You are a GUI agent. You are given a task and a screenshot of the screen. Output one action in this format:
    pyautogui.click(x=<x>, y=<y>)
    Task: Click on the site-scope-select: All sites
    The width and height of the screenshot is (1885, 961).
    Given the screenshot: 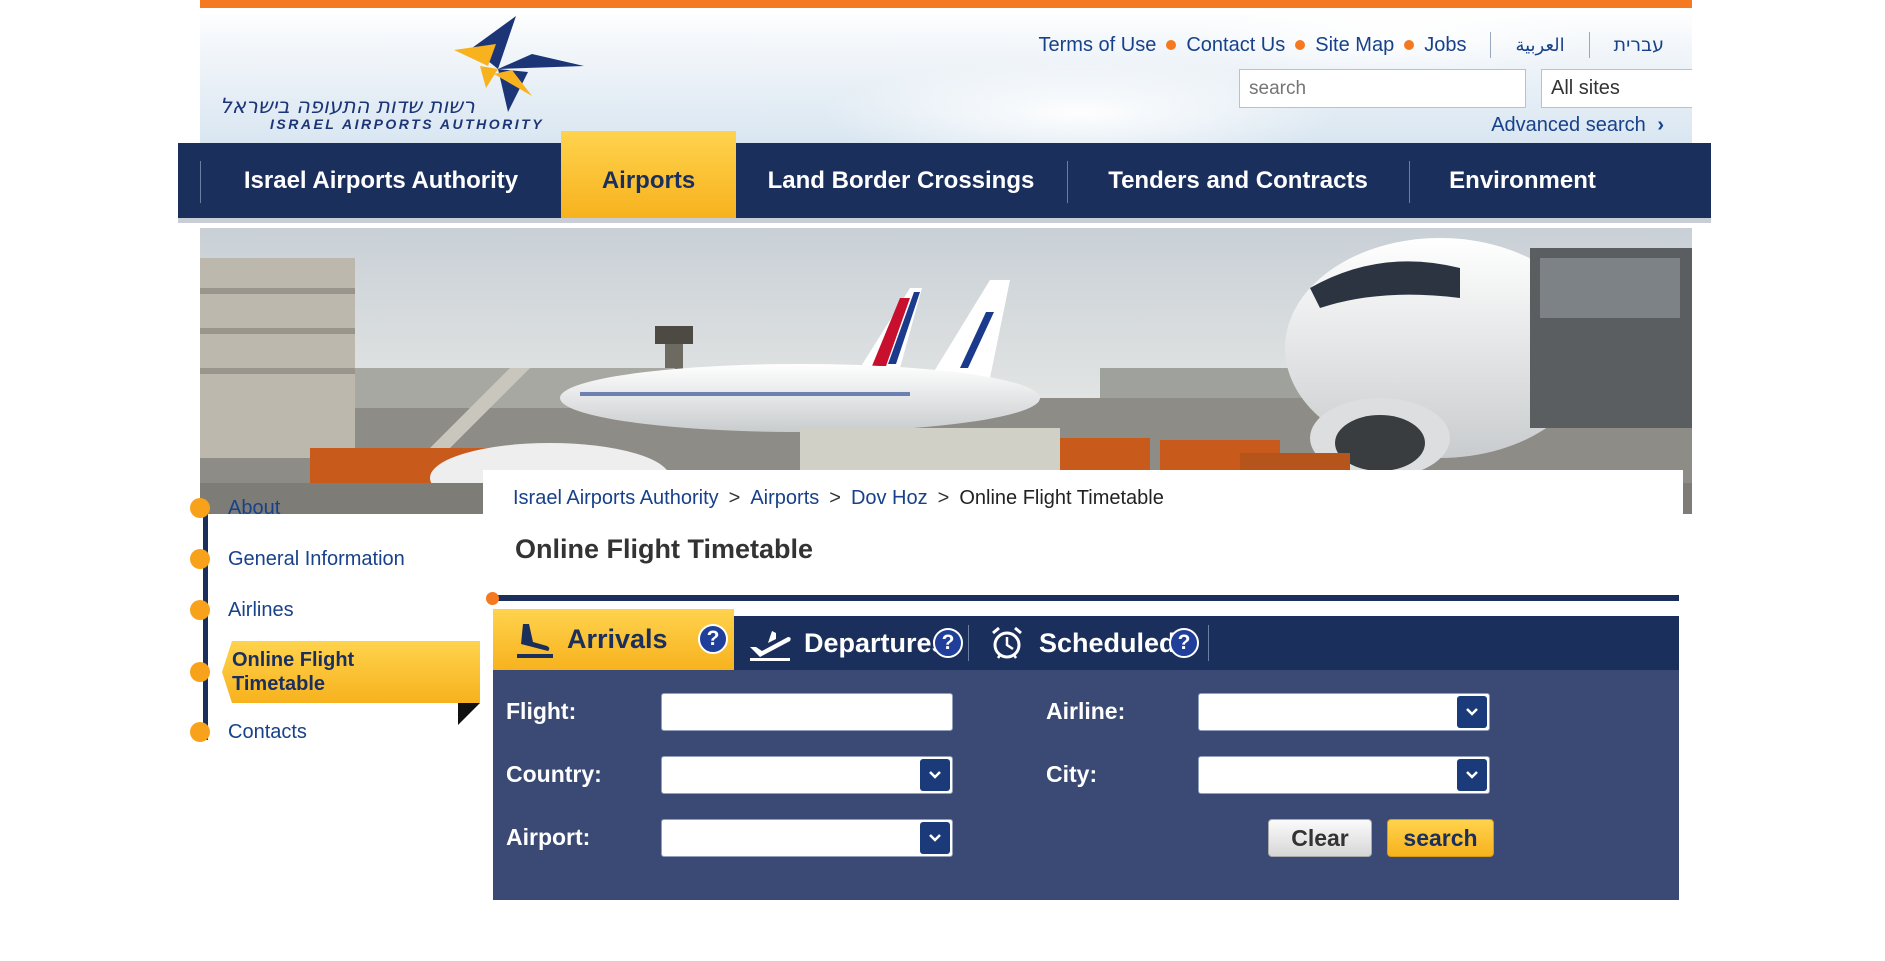 What is the action you would take?
    pyautogui.click(x=1616, y=88)
    